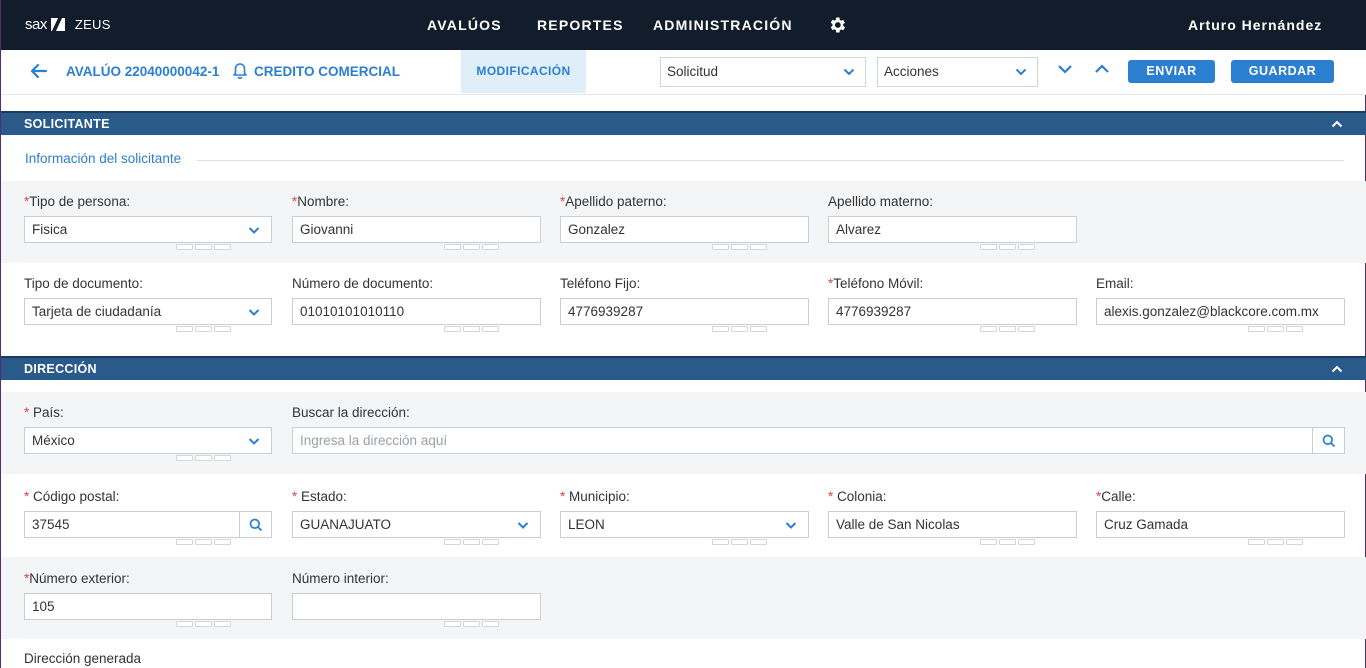 The height and width of the screenshot is (668, 1366). What do you see at coordinates (597, 229) in the screenshot?
I see `field-value: Gonzalez` at bounding box center [597, 229].